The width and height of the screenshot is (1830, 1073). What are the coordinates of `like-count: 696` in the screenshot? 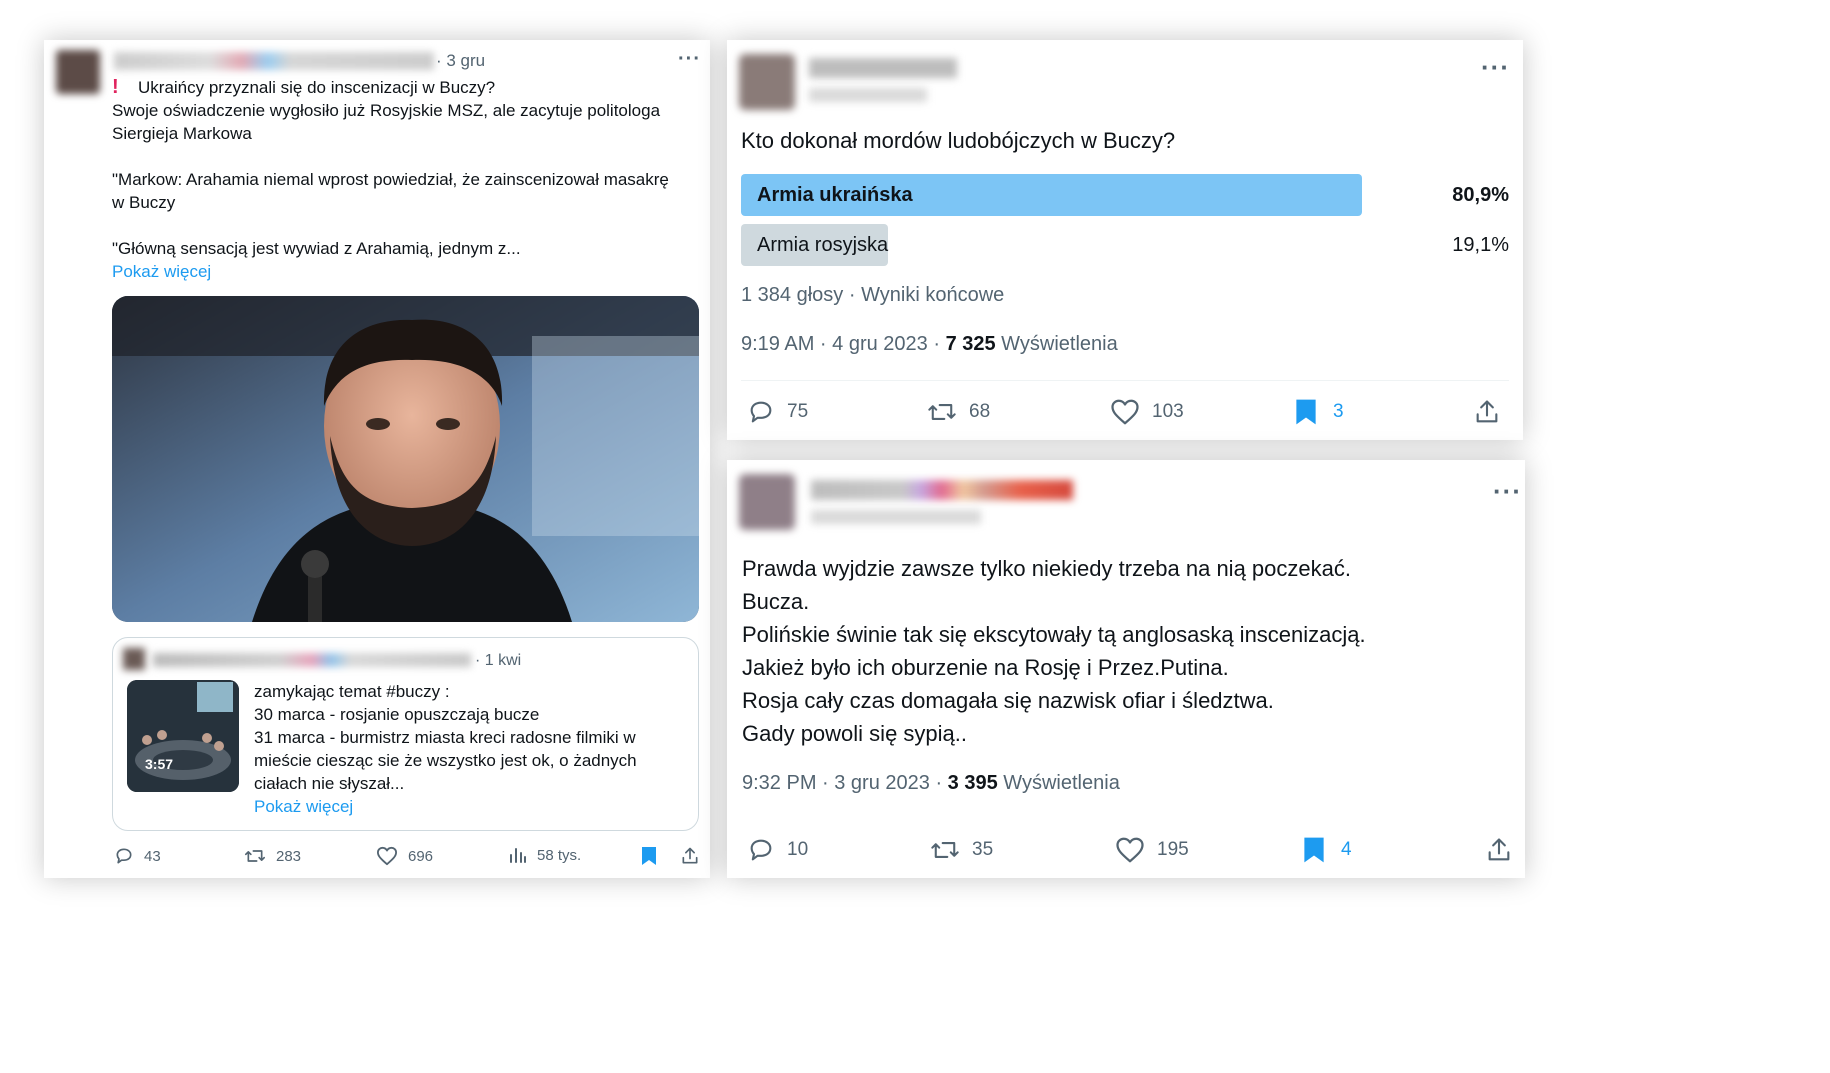 It's located at (421, 856).